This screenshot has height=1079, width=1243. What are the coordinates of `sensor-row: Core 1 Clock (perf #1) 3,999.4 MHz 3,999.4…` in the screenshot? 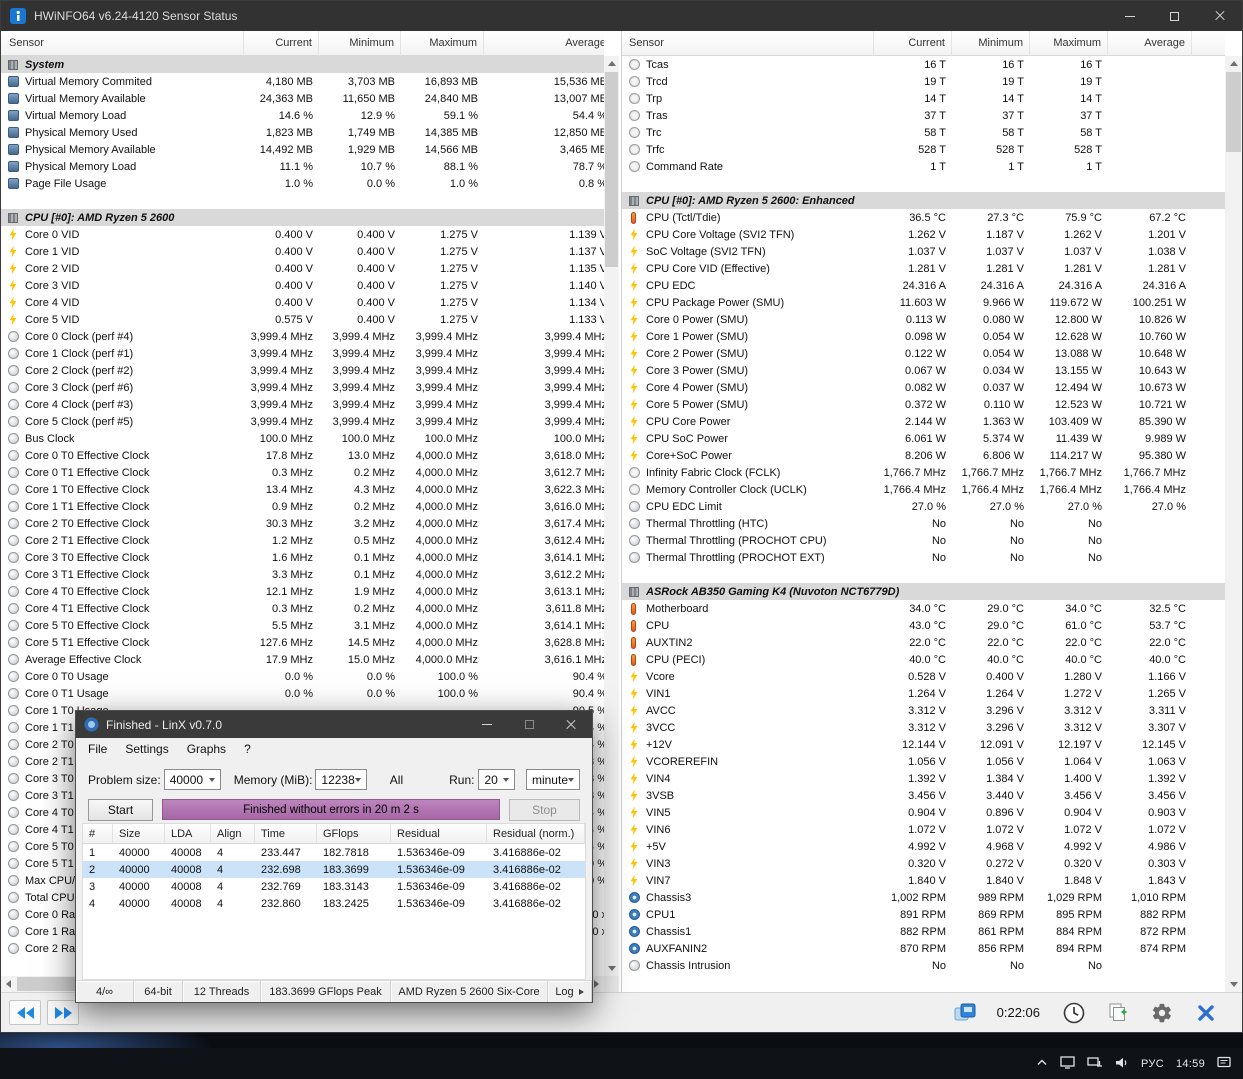 It's located at (302, 353).